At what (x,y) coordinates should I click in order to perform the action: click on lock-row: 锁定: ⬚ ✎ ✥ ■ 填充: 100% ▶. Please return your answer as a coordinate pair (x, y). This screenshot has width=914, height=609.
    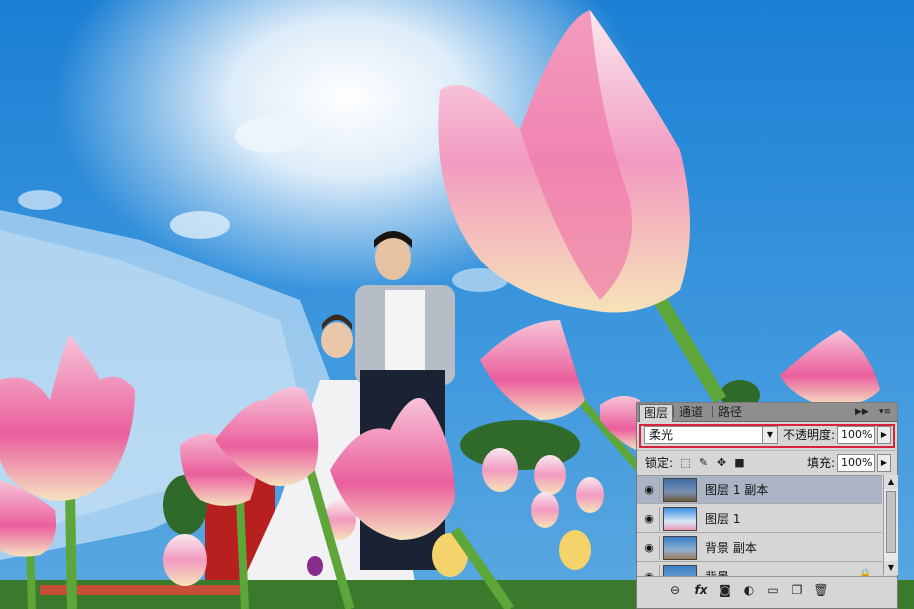
    Looking at the image, I should click on (767, 462).